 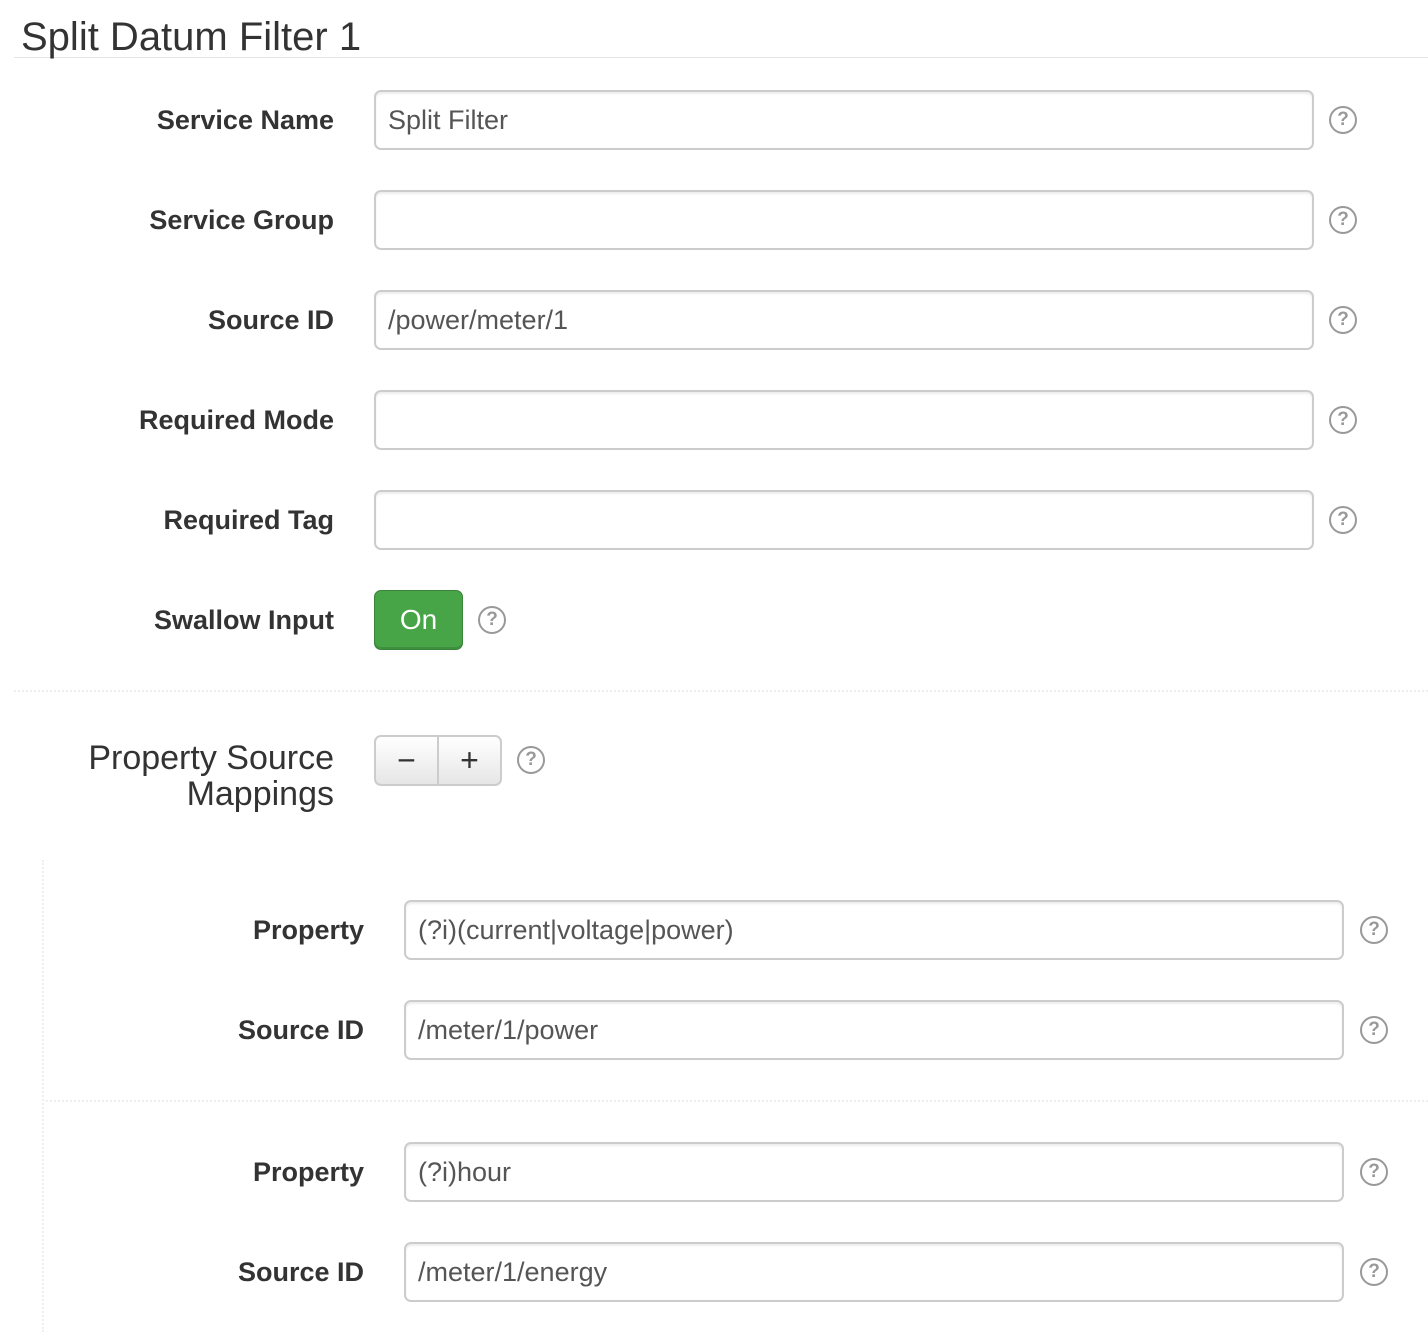 I want to click on mapping-1-source-row: Source ID, so click(x=714, y=1030).